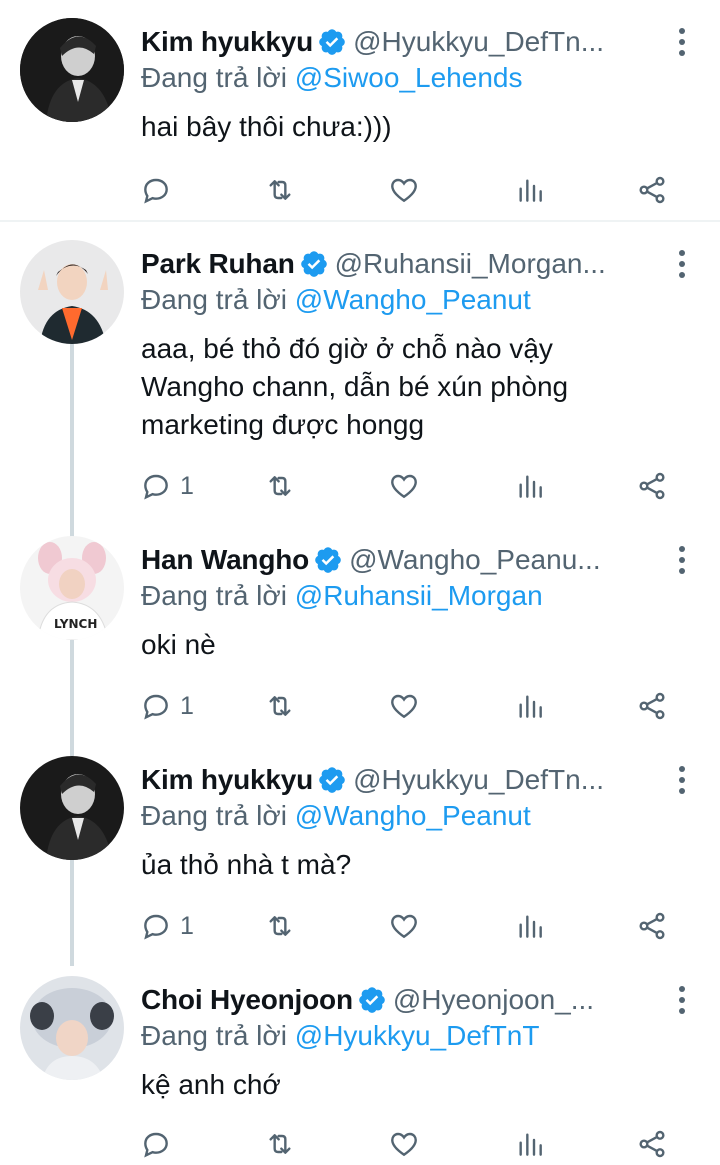 The width and height of the screenshot is (720, 1165). I want to click on replying-to: Đang trả lời @Siwoo_Lehends, so click(331, 78).